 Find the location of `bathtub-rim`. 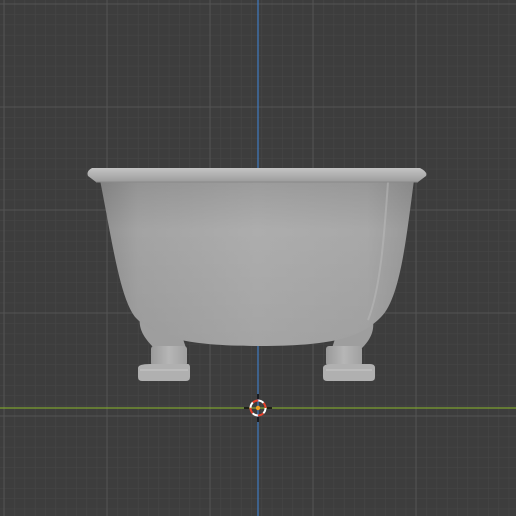

bathtub-rim is located at coordinates (257, 175).